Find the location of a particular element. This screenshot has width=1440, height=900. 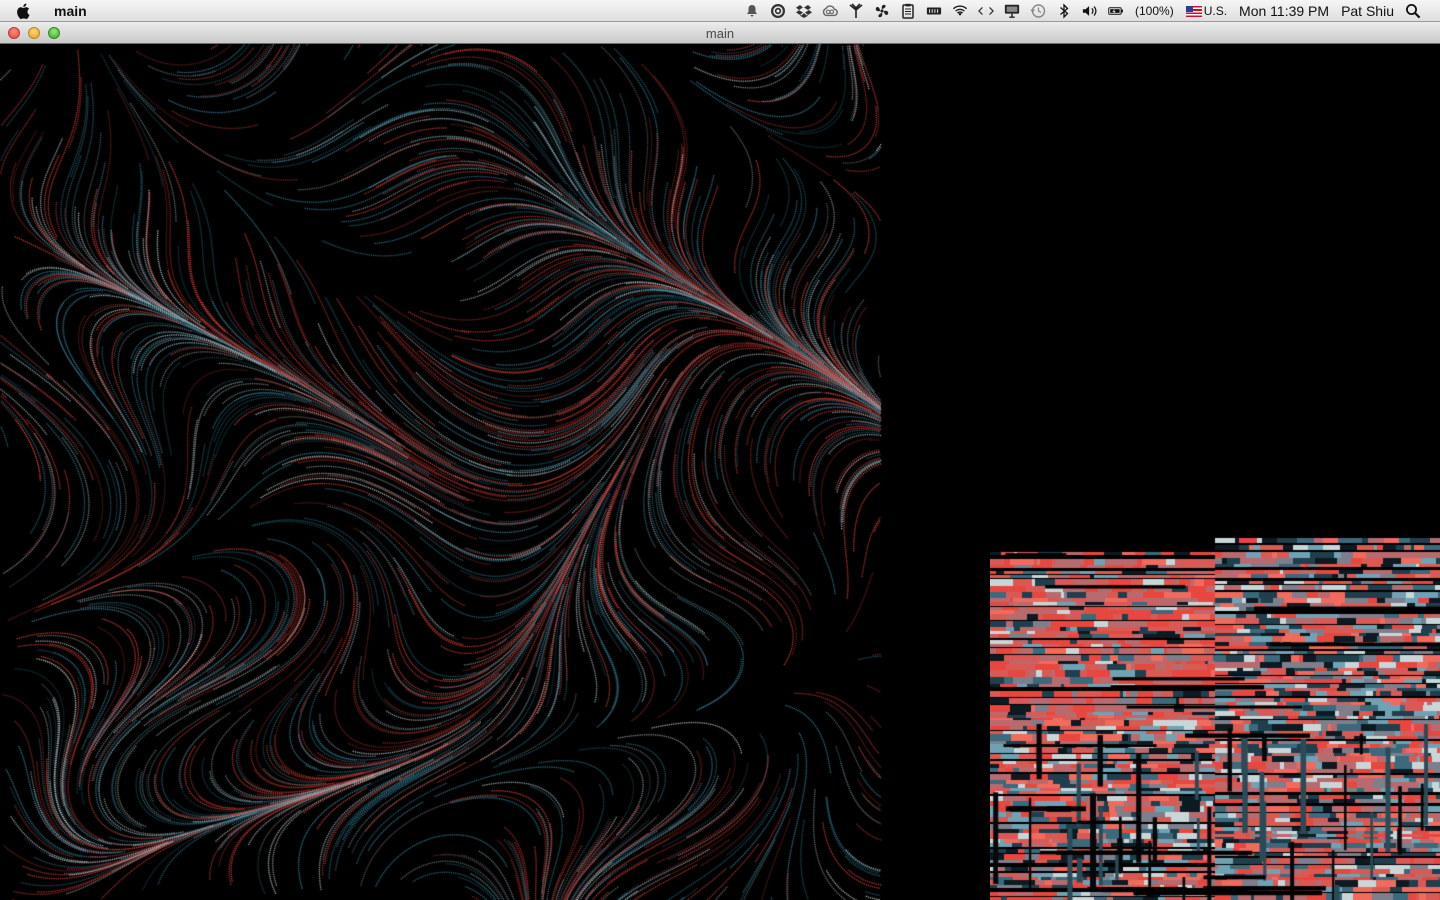

battery-icon is located at coordinates (1116, 11).